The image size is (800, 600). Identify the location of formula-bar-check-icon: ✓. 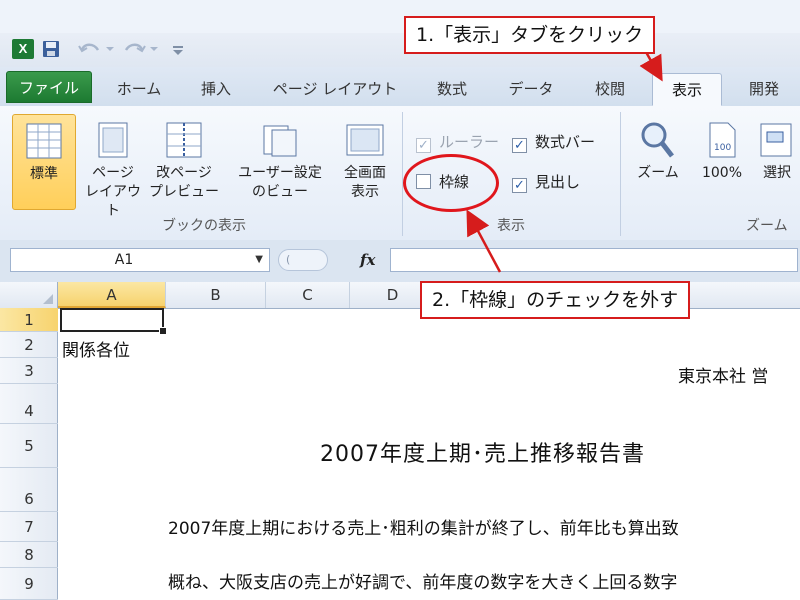
(519, 145).